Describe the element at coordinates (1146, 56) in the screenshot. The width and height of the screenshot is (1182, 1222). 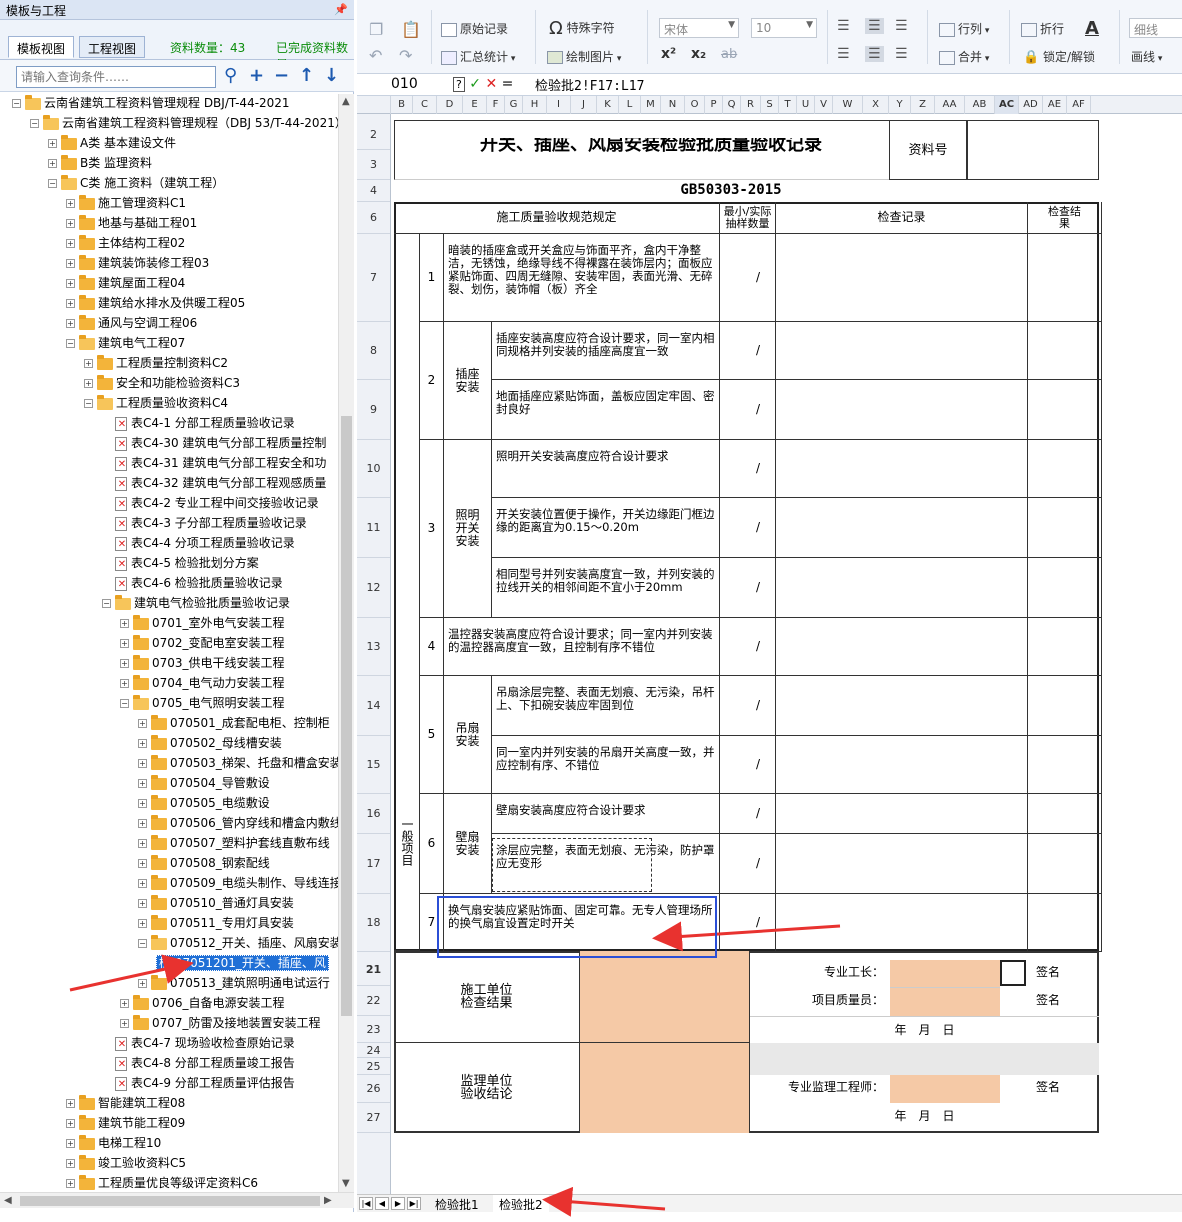
I see `draw-line-button: 画线 ▾` at that location.